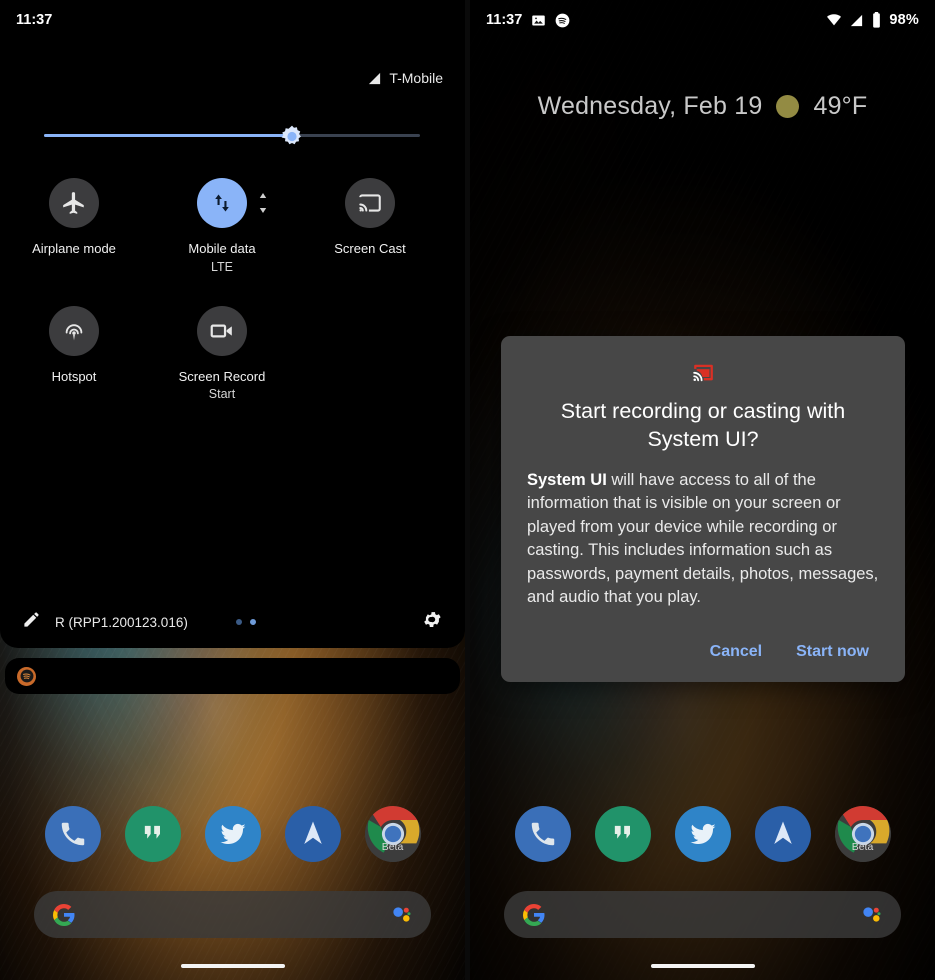 The image size is (935, 980). What do you see at coordinates (840, 106) in the screenshot?
I see `temperature-label: 49°F` at bounding box center [840, 106].